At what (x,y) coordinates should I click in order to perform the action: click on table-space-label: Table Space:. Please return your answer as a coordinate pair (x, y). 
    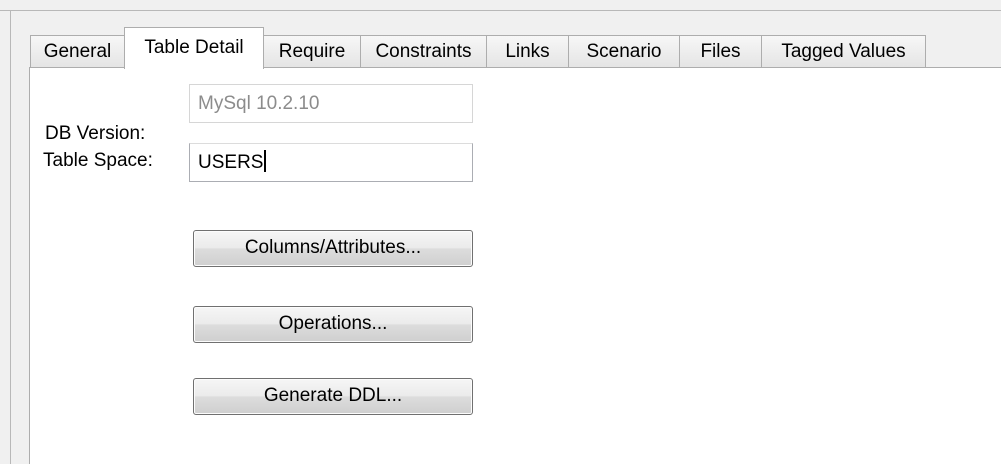
    Looking at the image, I should click on (98, 160).